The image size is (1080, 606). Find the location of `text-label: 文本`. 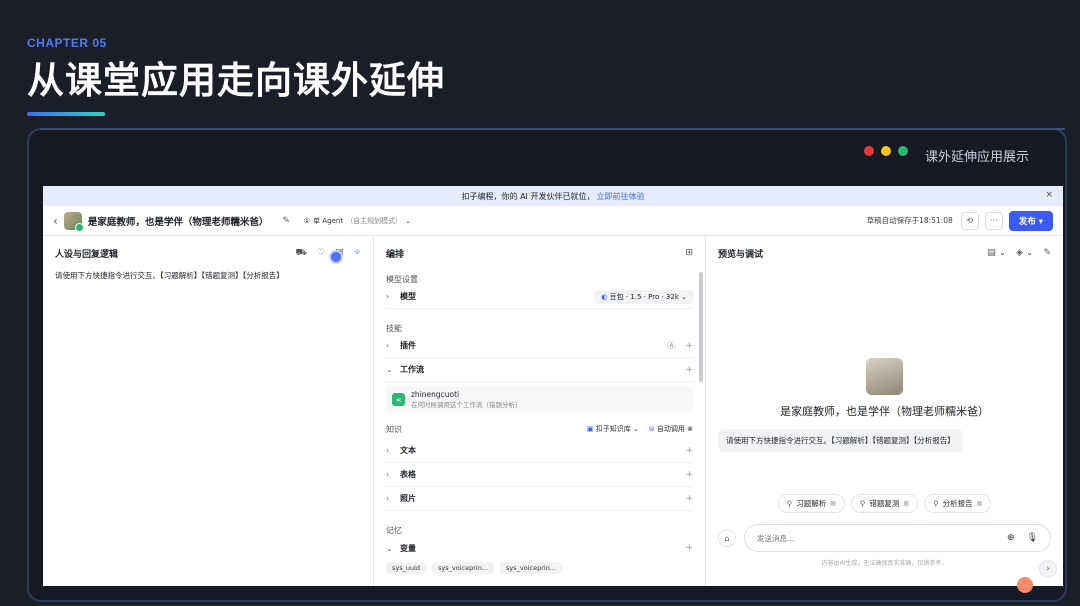

text-label: 文本 is located at coordinates (408, 450).